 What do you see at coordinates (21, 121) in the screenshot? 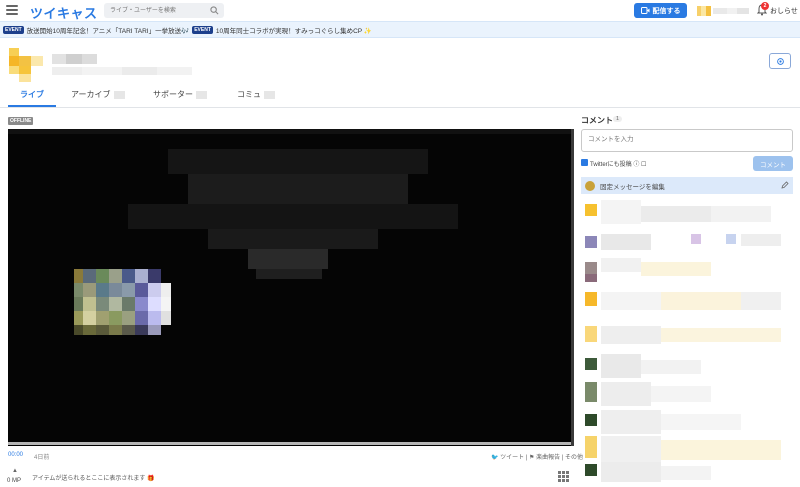
I see `status-badge: OFFLINE` at bounding box center [21, 121].